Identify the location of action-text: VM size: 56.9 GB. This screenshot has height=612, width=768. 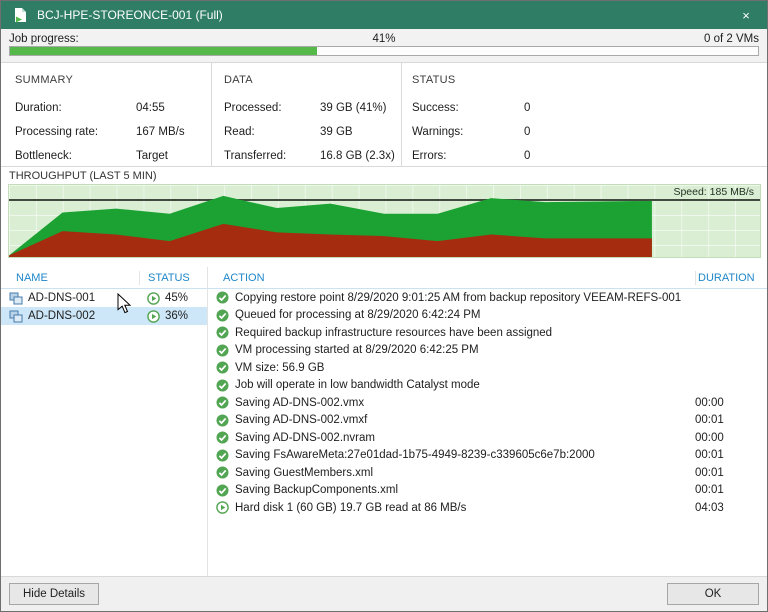
(280, 367).